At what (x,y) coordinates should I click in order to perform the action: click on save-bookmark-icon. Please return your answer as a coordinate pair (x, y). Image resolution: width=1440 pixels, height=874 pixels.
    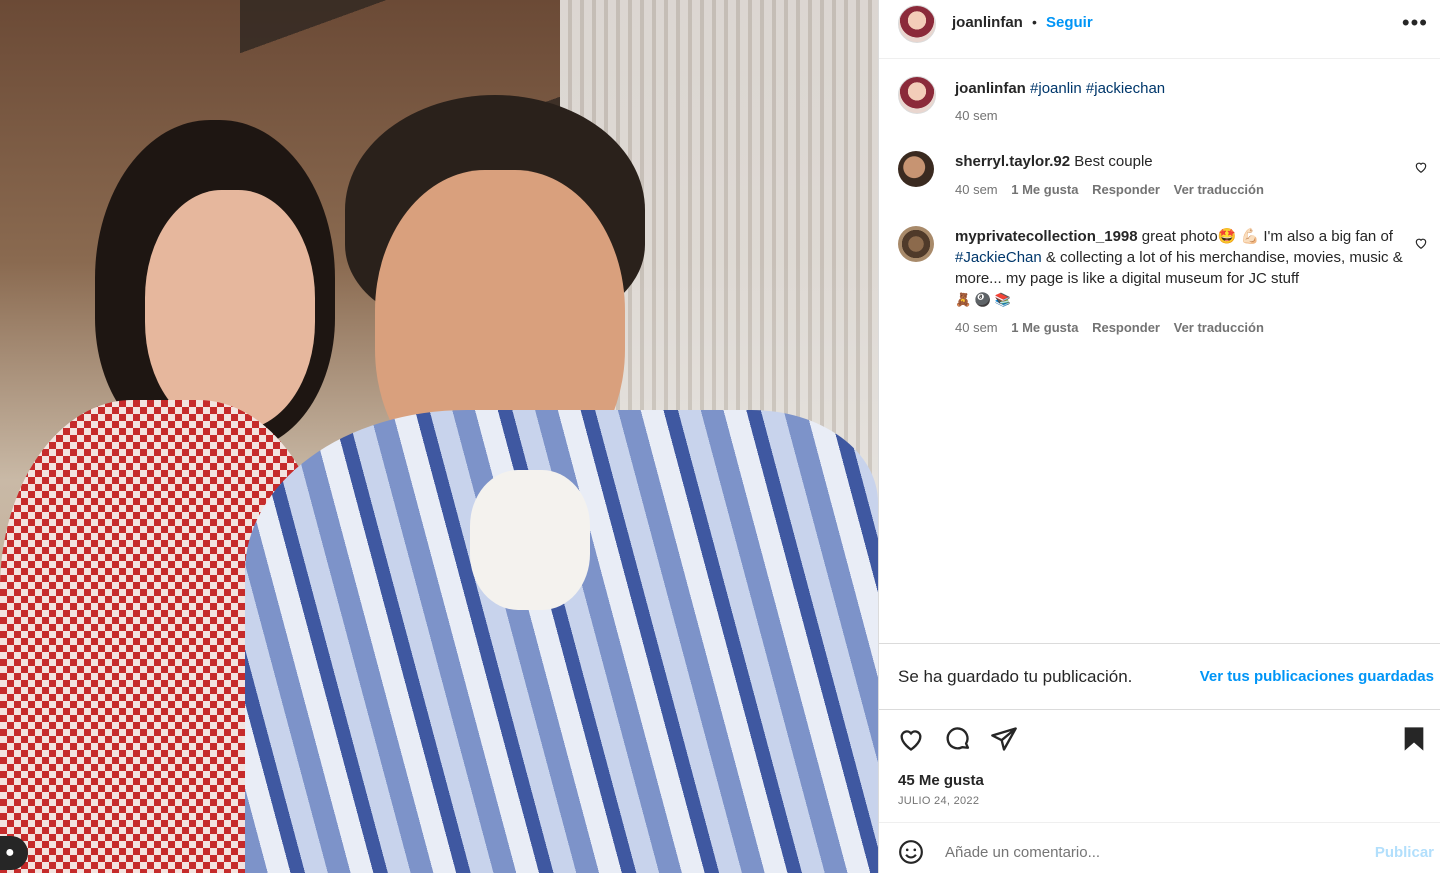
    Looking at the image, I should click on (1414, 739).